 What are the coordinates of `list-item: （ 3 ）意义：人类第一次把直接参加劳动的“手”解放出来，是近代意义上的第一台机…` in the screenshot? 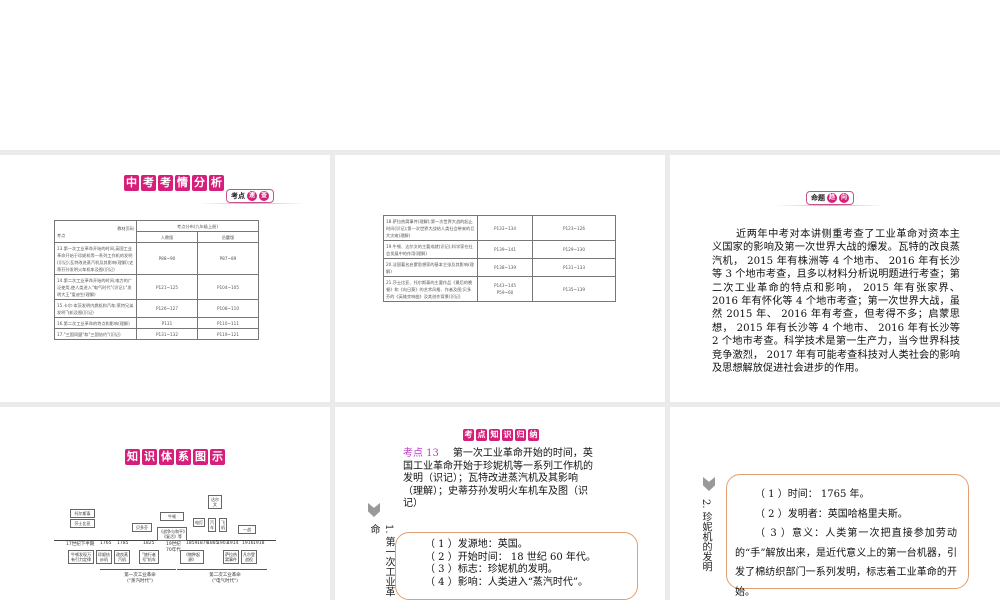 It's located at (846, 563).